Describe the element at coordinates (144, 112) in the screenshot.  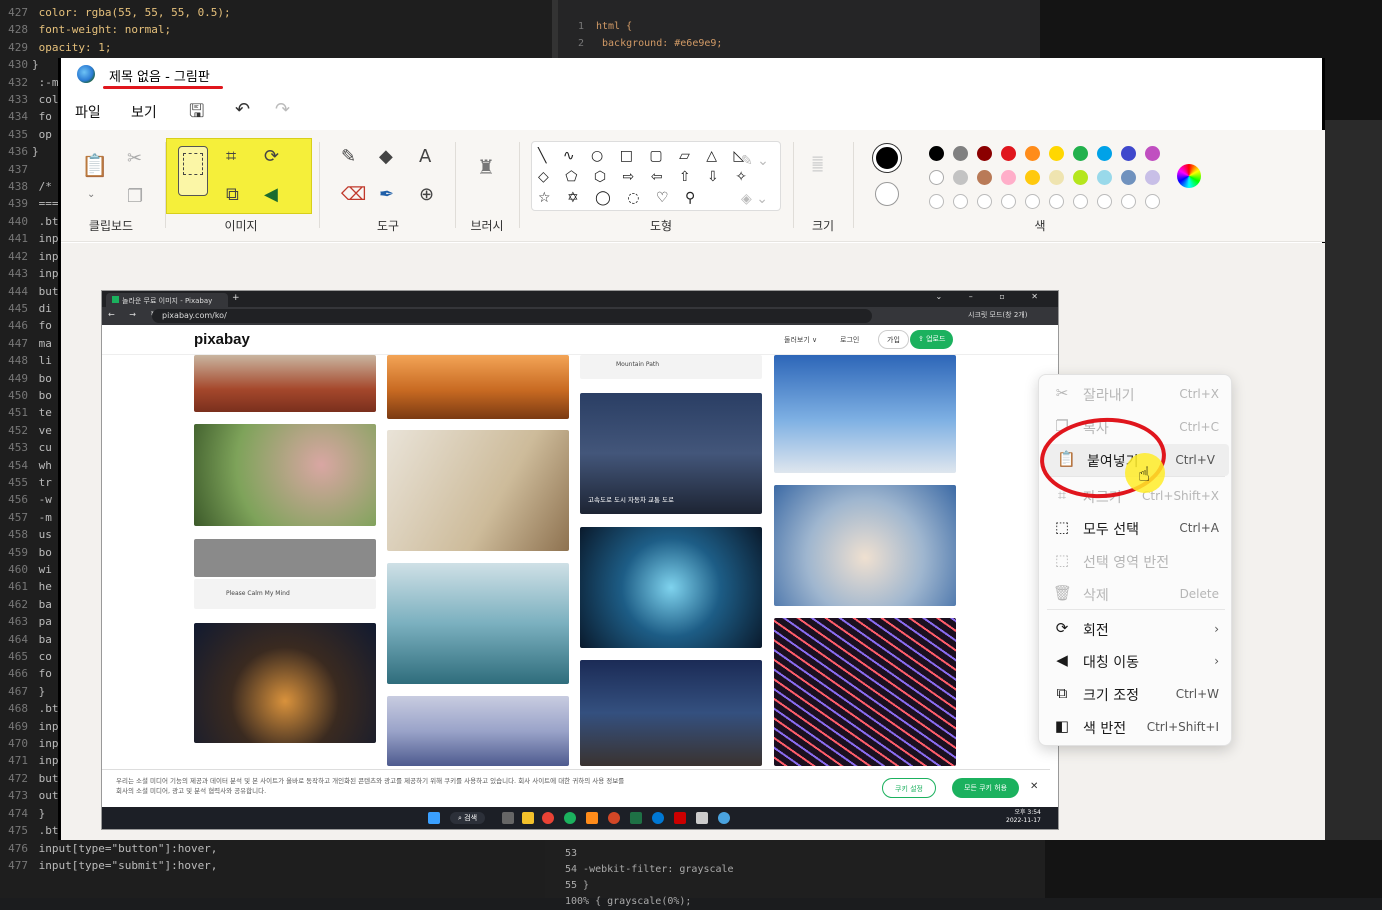
I see `menu-view: 보기` at that location.